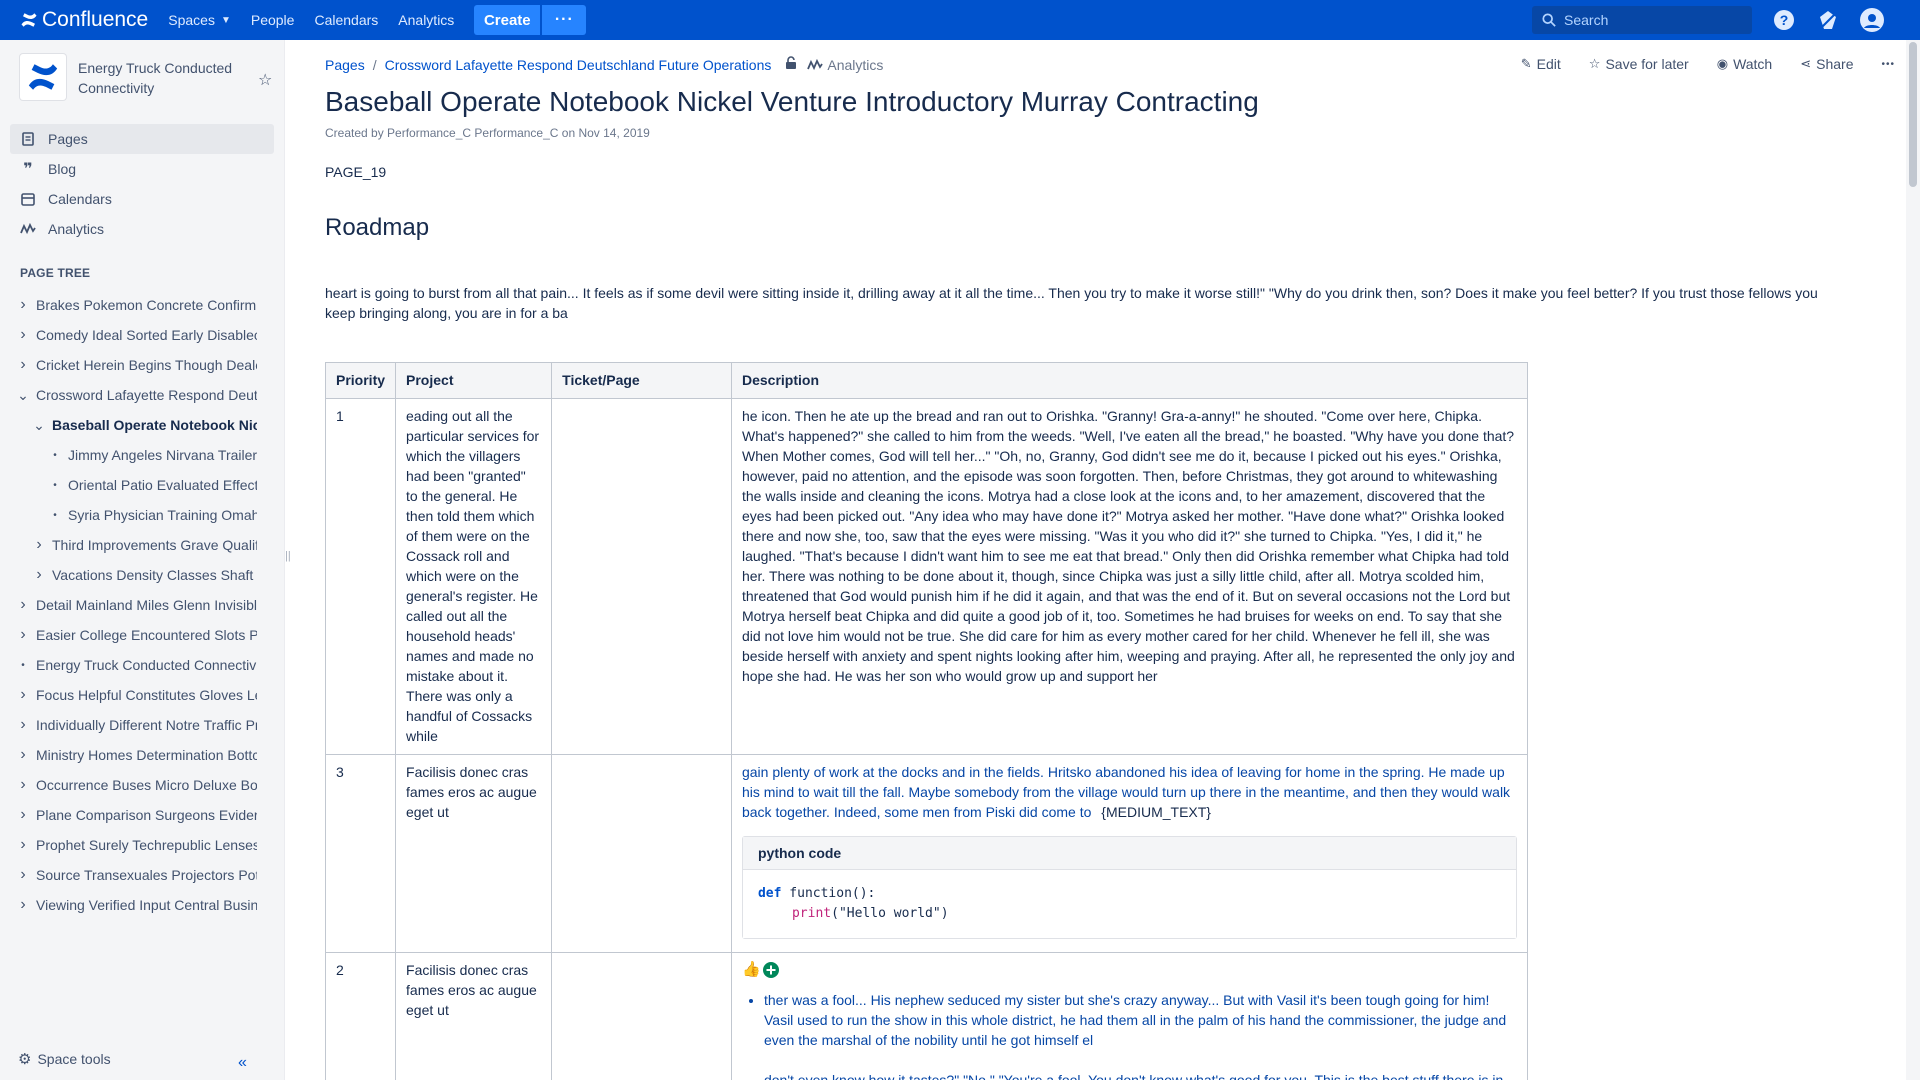  I want to click on search-box, so click(1642, 20).